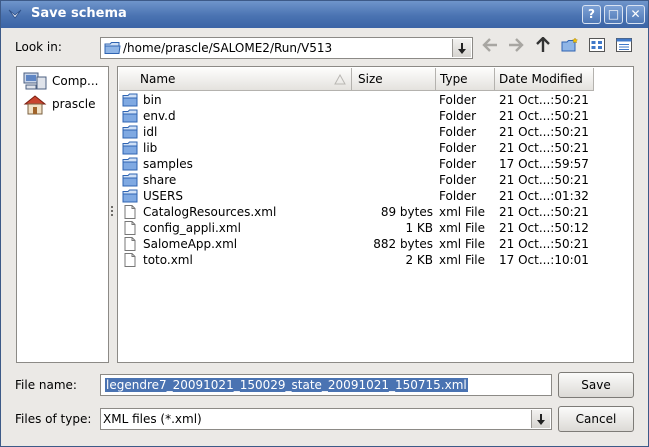  What do you see at coordinates (544, 164) in the screenshot?
I see `file-date-cell: 17 Oct...:59:57` at bounding box center [544, 164].